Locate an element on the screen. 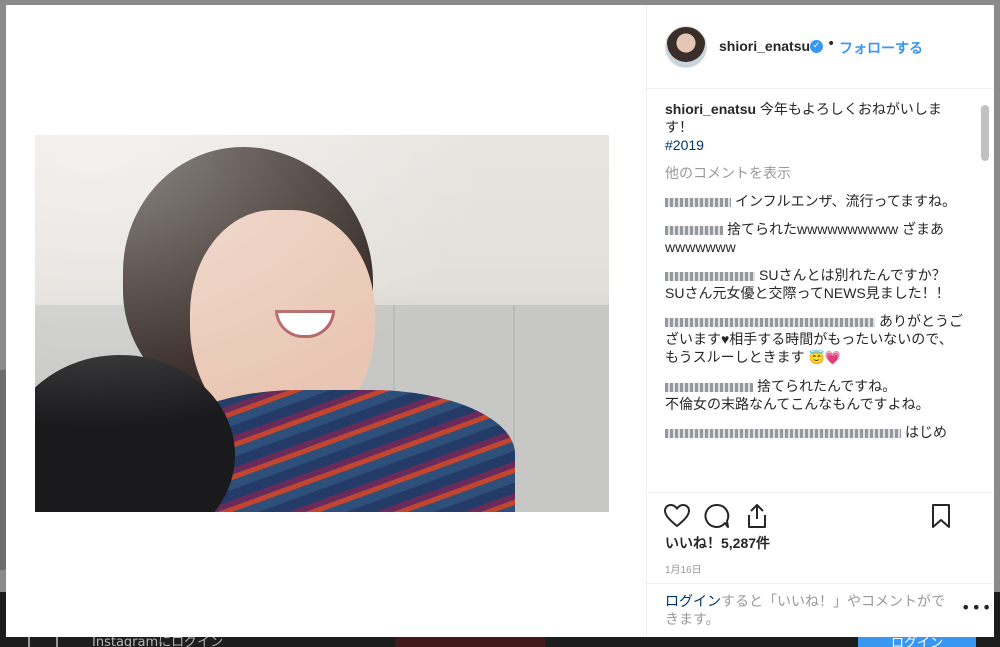  header-username: shiori_enatsu is located at coordinates (764, 46).